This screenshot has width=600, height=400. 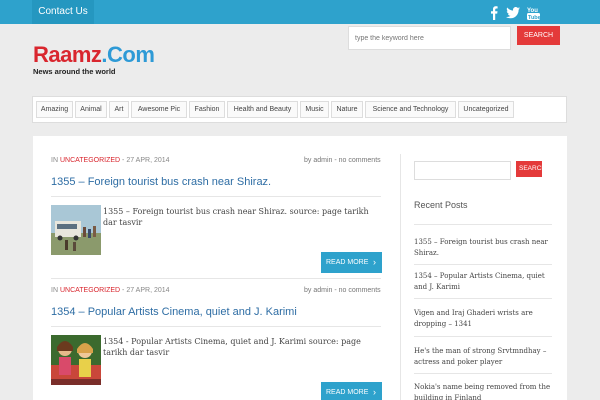 I want to click on top-bar: Contact Us You Tube, so click(x=300, y=12).